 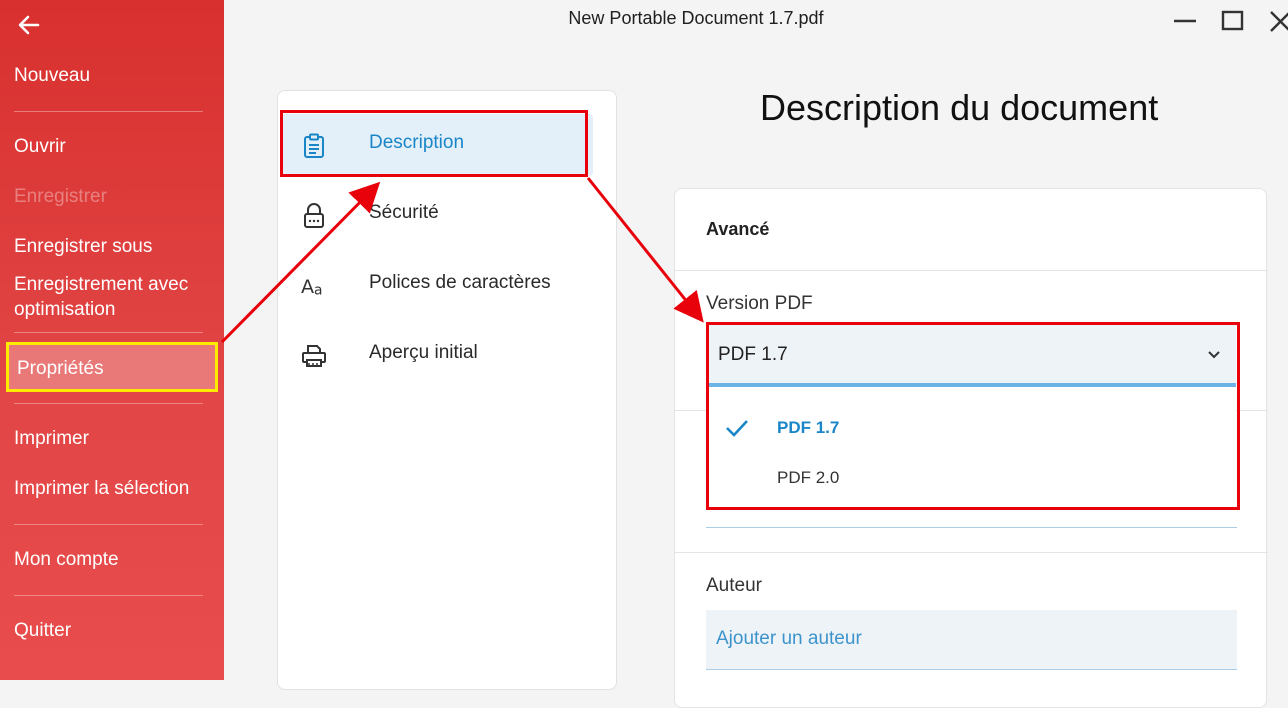 What do you see at coordinates (737, 428) in the screenshot?
I see `checkmark-icon` at bounding box center [737, 428].